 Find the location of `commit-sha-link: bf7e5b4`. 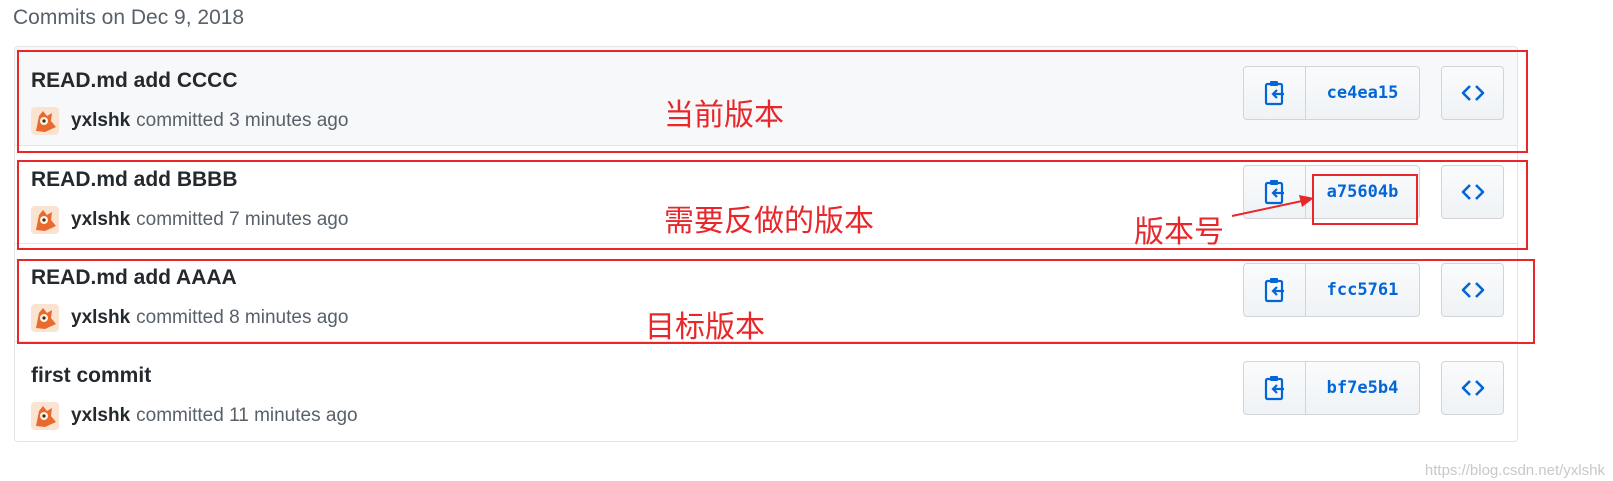

commit-sha-link: bf7e5b4 is located at coordinates (1362, 388).